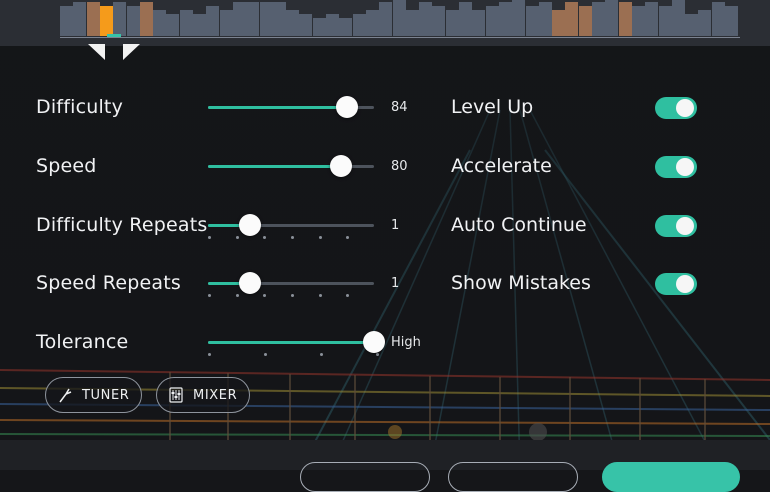 Image resolution: width=770 pixels, height=492 pixels. What do you see at coordinates (106, 395) in the screenshot?
I see `tuner-label: TUNER` at bounding box center [106, 395].